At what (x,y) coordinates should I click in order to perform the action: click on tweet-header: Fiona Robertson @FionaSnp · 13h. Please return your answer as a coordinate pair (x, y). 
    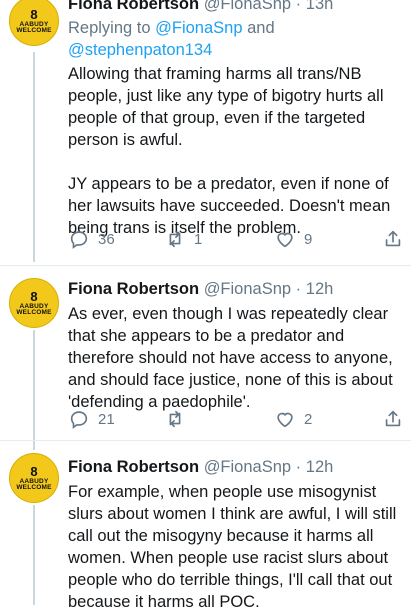
    Looking at the image, I should click on (200, 7).